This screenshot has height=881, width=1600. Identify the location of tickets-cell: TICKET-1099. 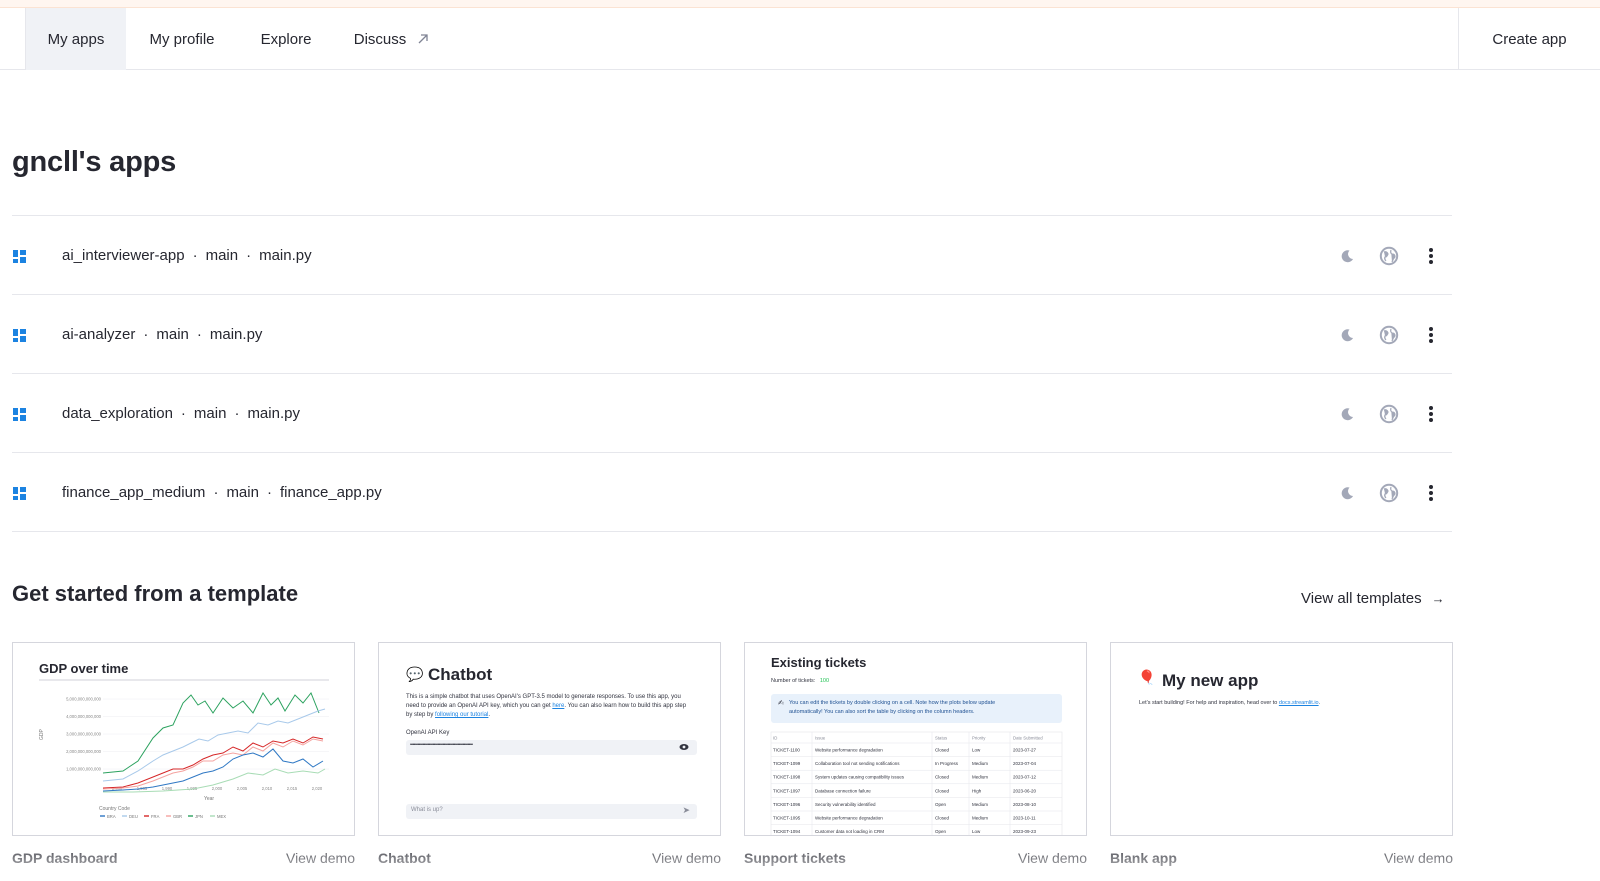
(787, 763).